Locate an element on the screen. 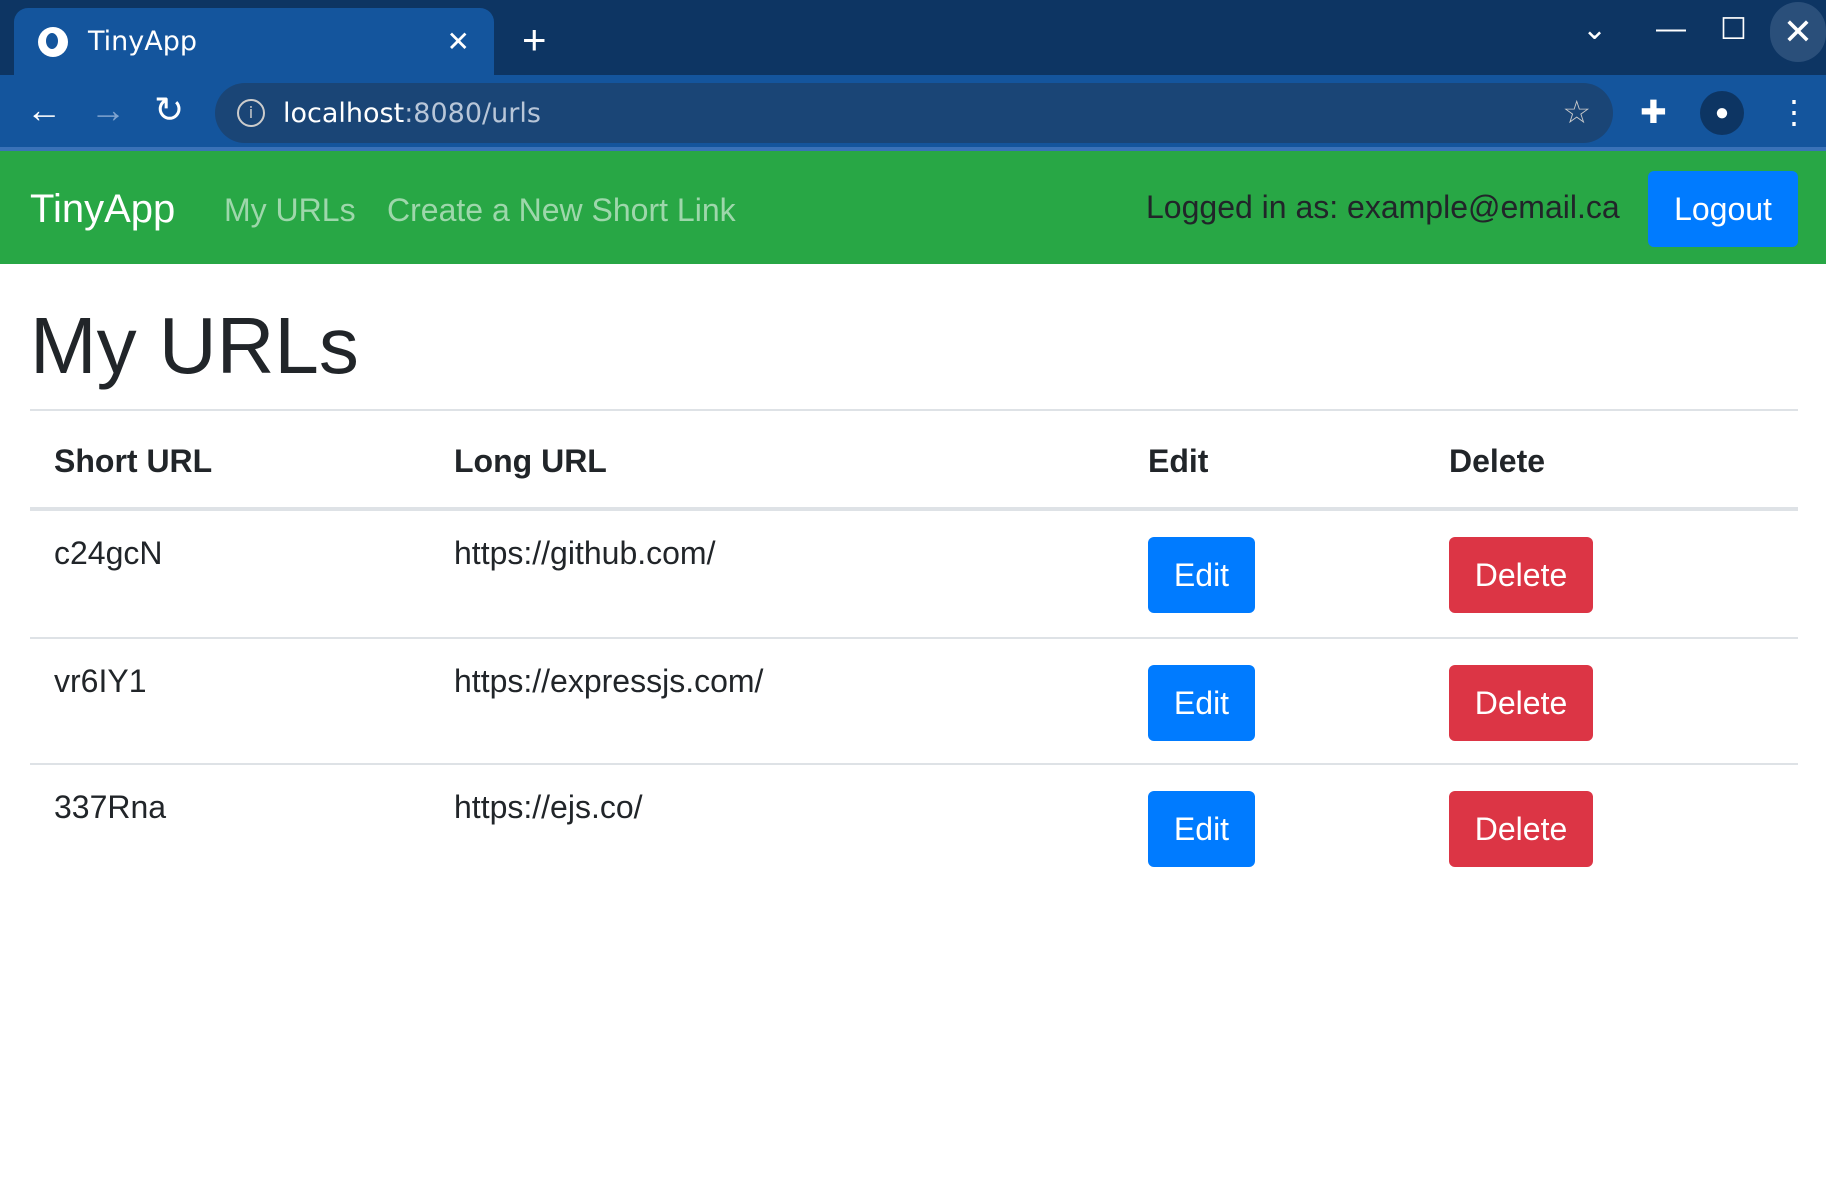 The width and height of the screenshot is (1826, 1202). browser-tab-bar: TinyApp ✕ + ⌄ — ☐ ✕ is located at coordinates (913, 37).